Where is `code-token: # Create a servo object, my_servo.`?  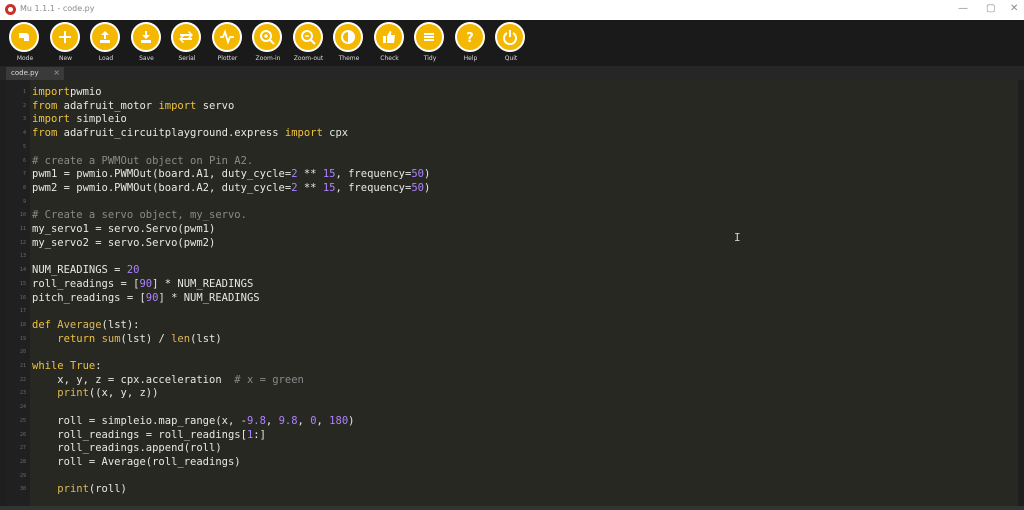 code-token: # Create a servo object, my_servo. is located at coordinates (139, 215).